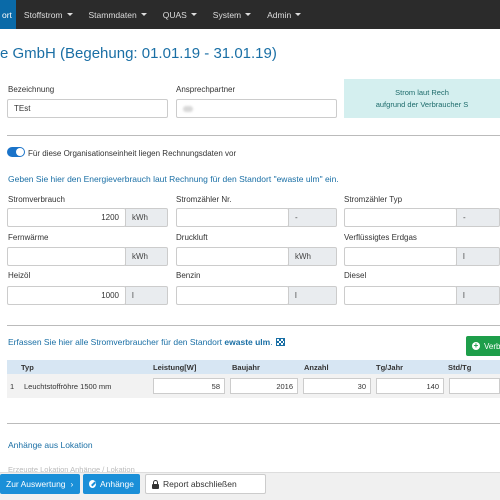 The height and width of the screenshot is (500, 500). I want to click on rechnungsdaten-toggle, so click(16, 152).